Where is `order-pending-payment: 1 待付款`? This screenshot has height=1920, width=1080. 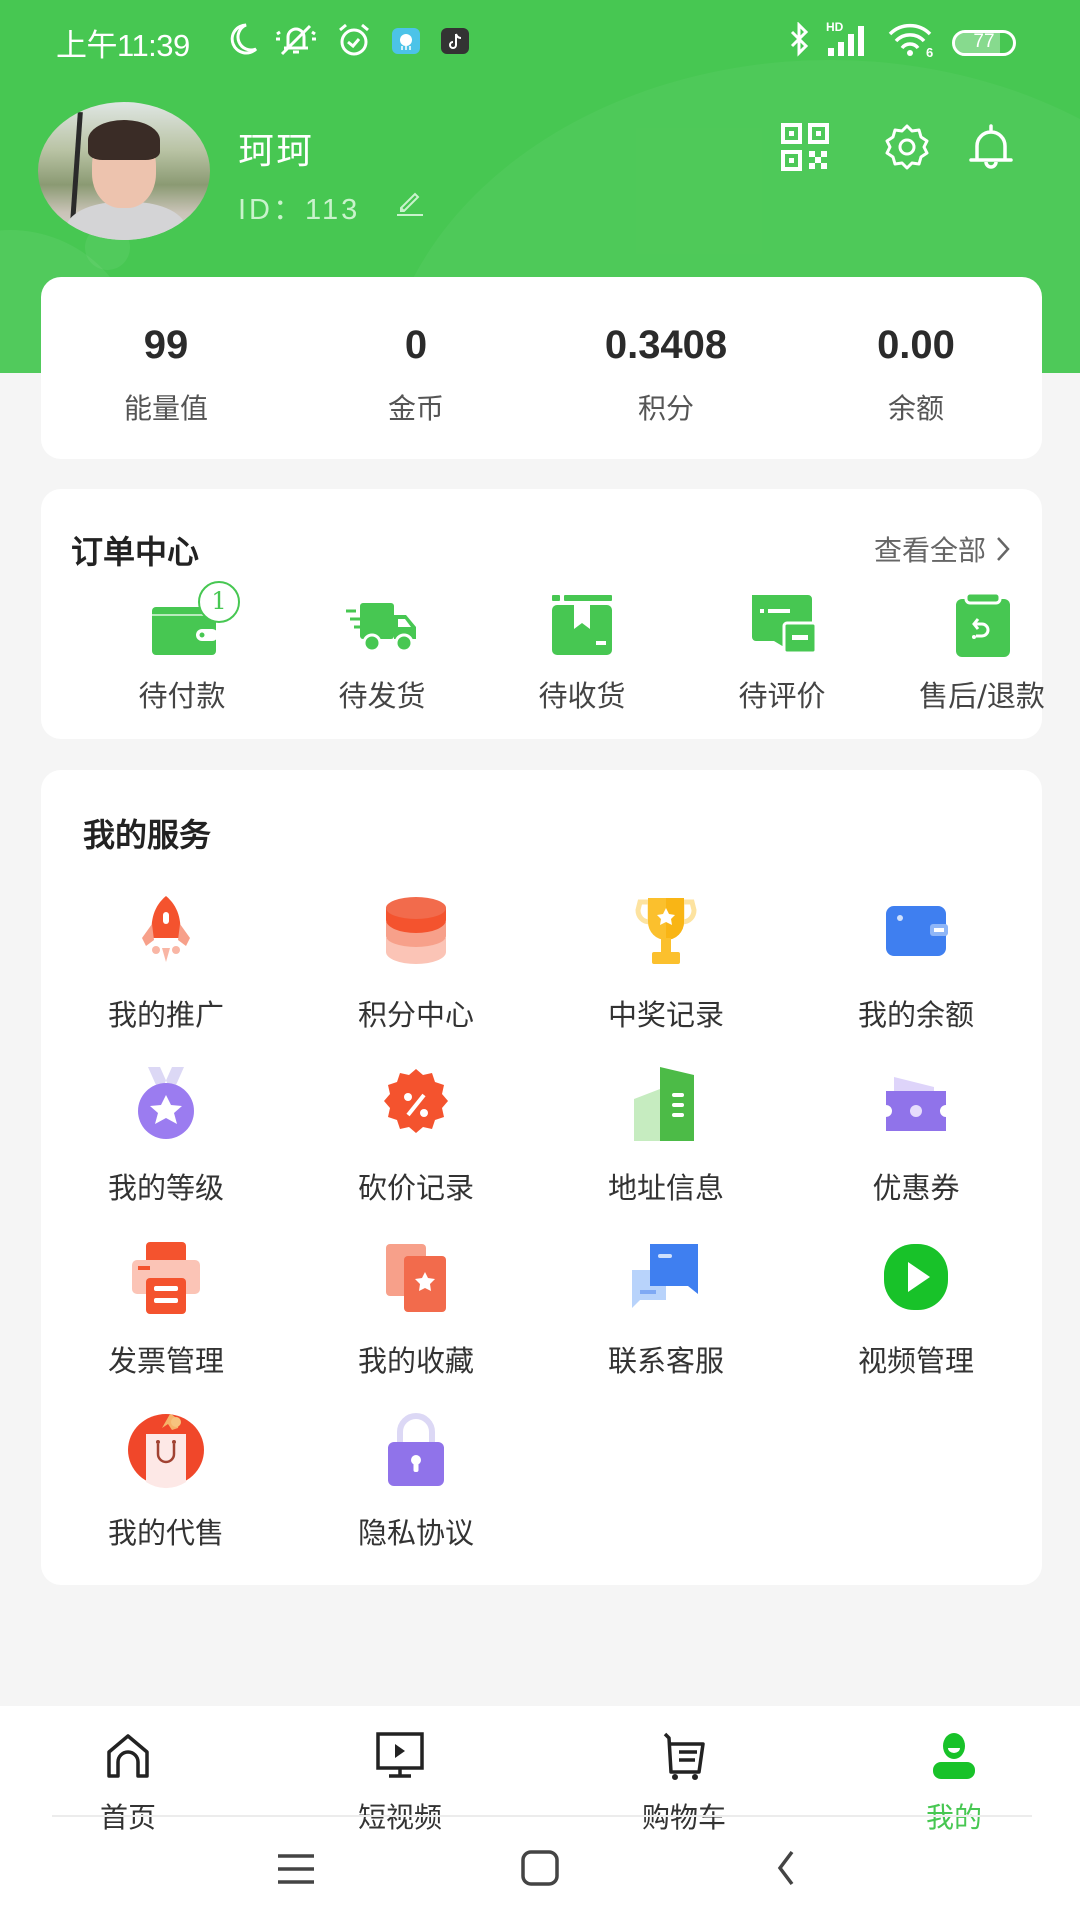
order-pending-payment: 1 待付款 is located at coordinates (182, 650).